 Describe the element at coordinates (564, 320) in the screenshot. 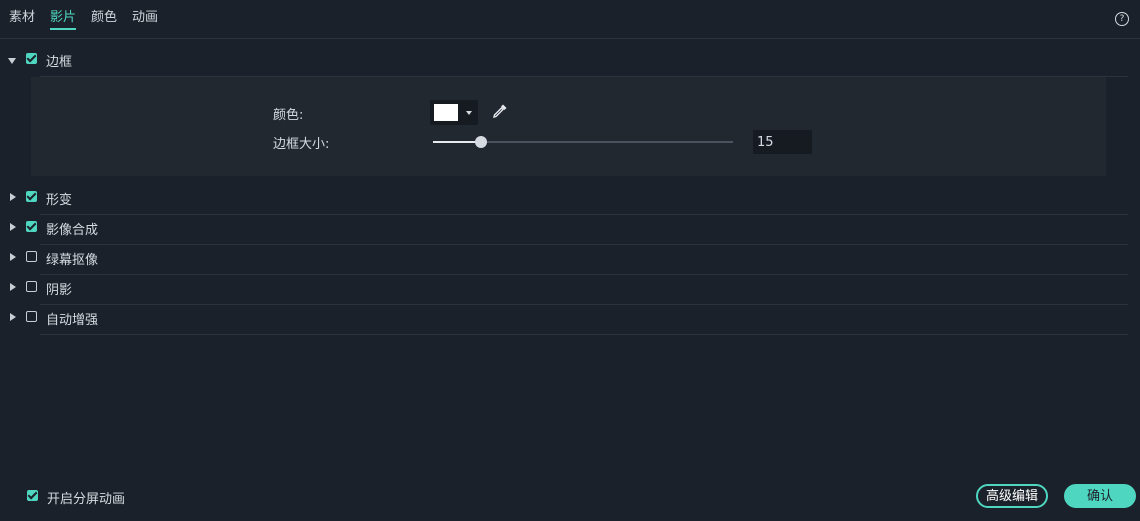

I see `section-auto-enhance: 自动增强` at that location.